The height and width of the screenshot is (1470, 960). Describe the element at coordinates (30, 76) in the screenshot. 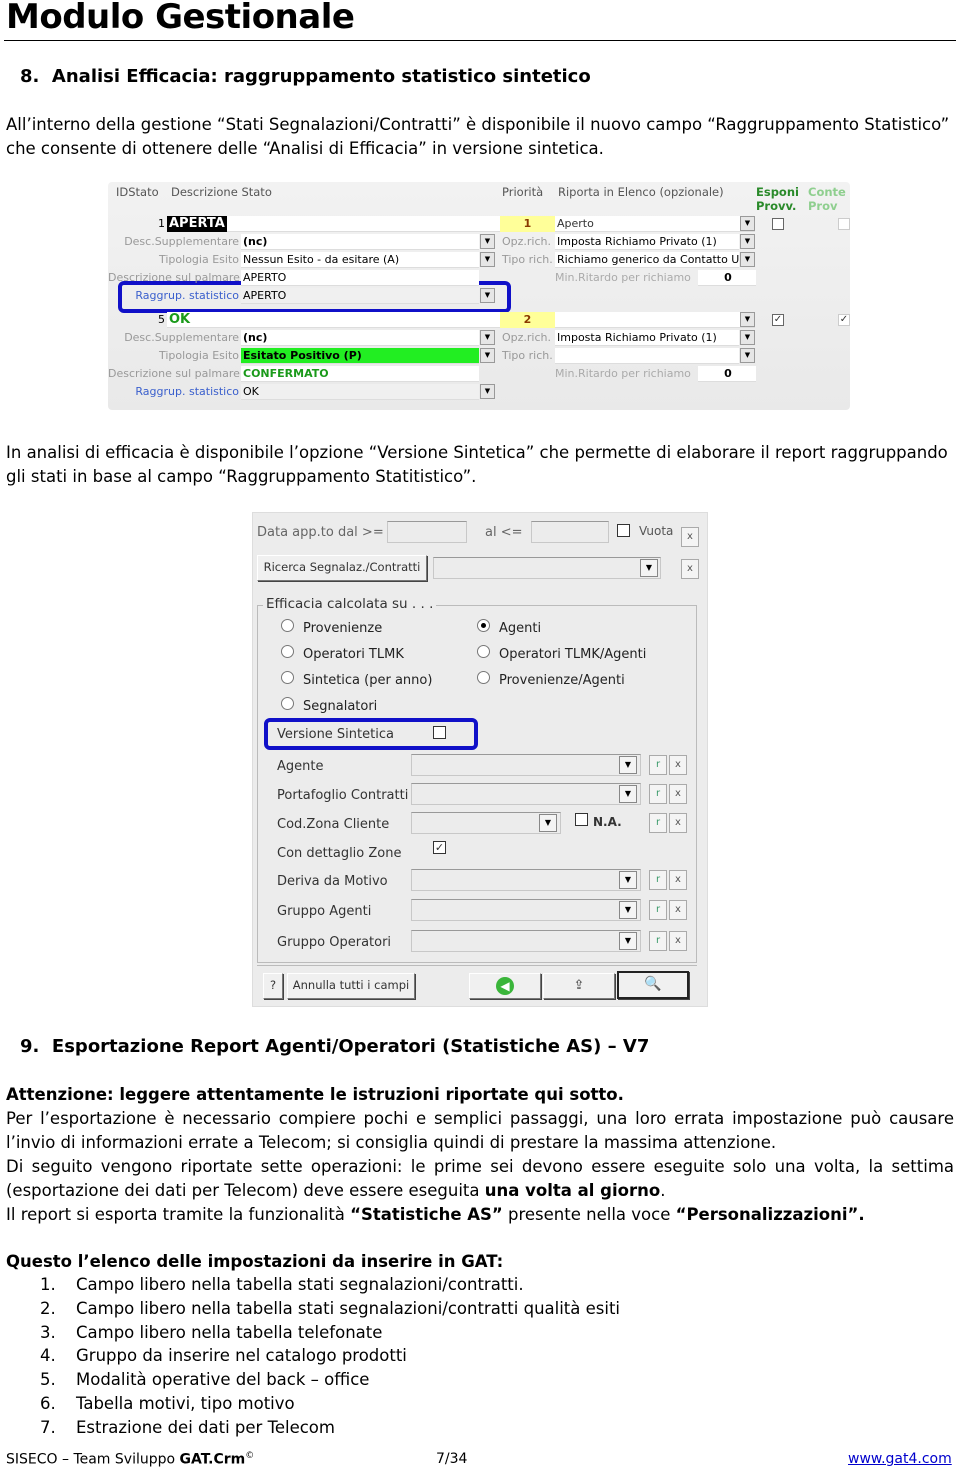

I see `section-number: 8.` at that location.